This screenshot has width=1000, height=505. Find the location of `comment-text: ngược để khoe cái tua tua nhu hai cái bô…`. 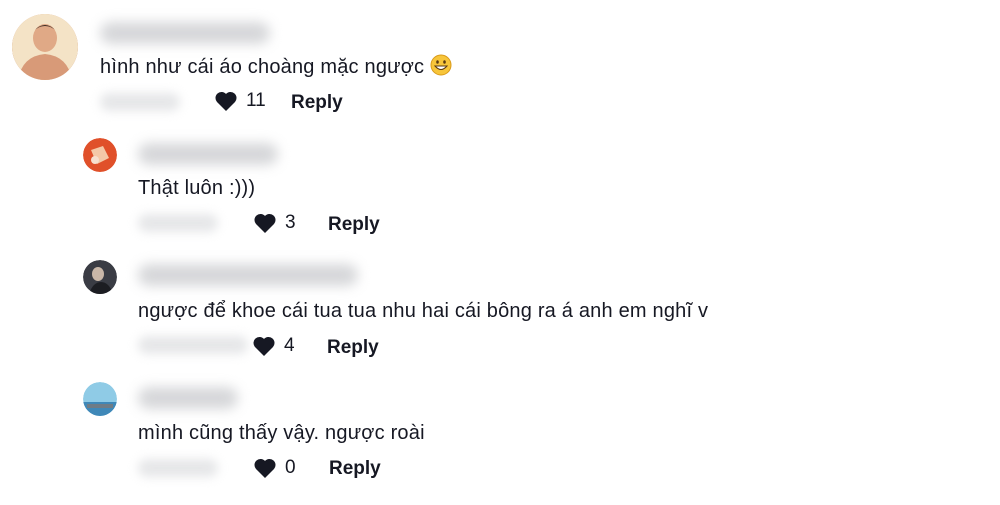

comment-text: ngược để khoe cái tua tua nhu hai cái bô… is located at coordinates (423, 311).